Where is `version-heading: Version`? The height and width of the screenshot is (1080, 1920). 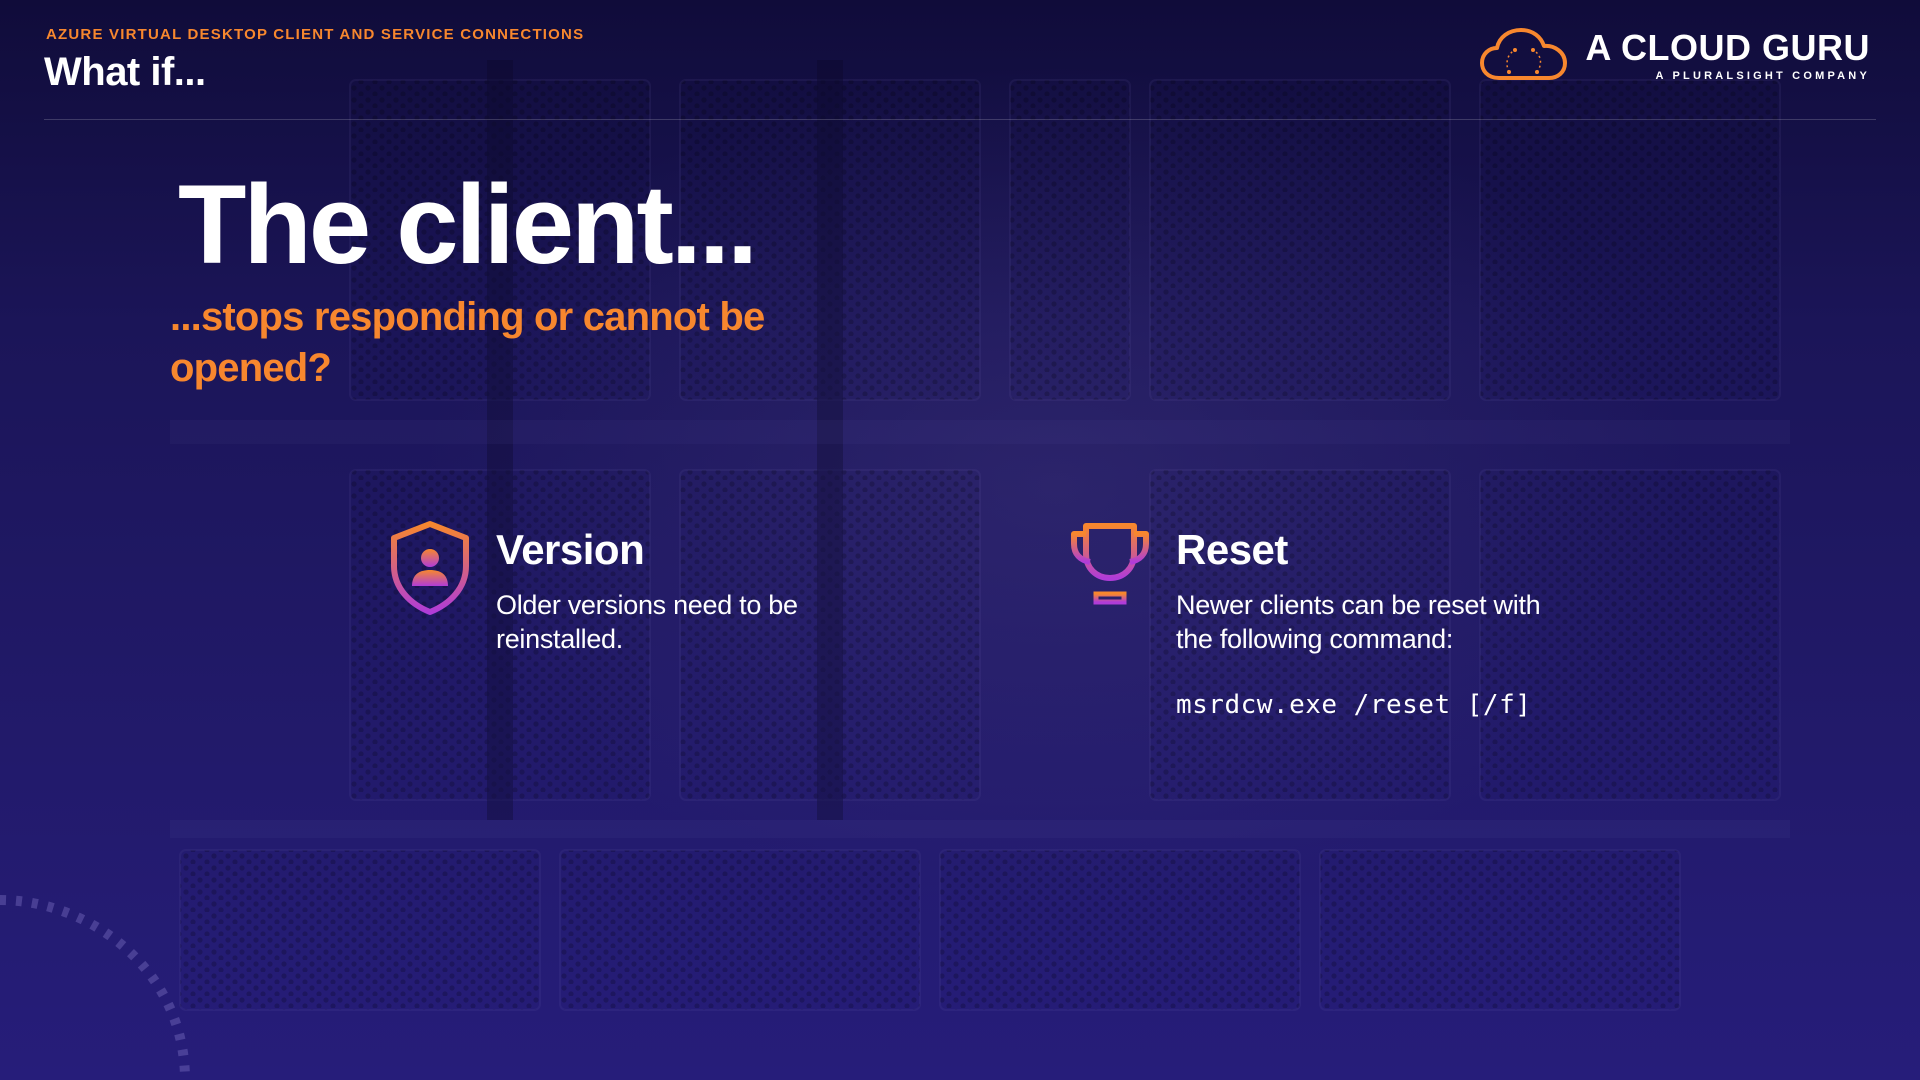
version-heading: Version is located at coordinates (570, 549).